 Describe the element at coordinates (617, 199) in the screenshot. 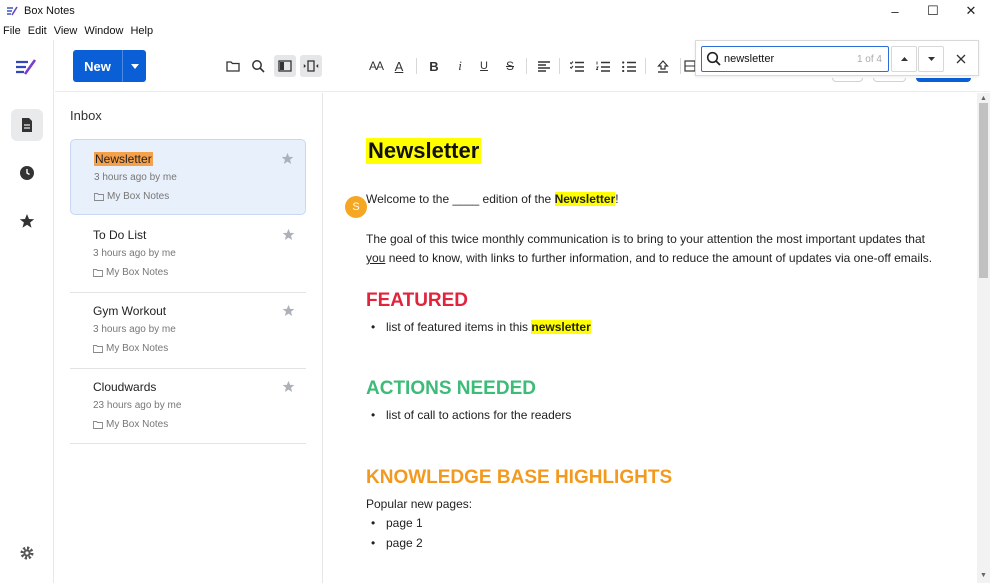

I see `welcome-text-end: !` at that location.